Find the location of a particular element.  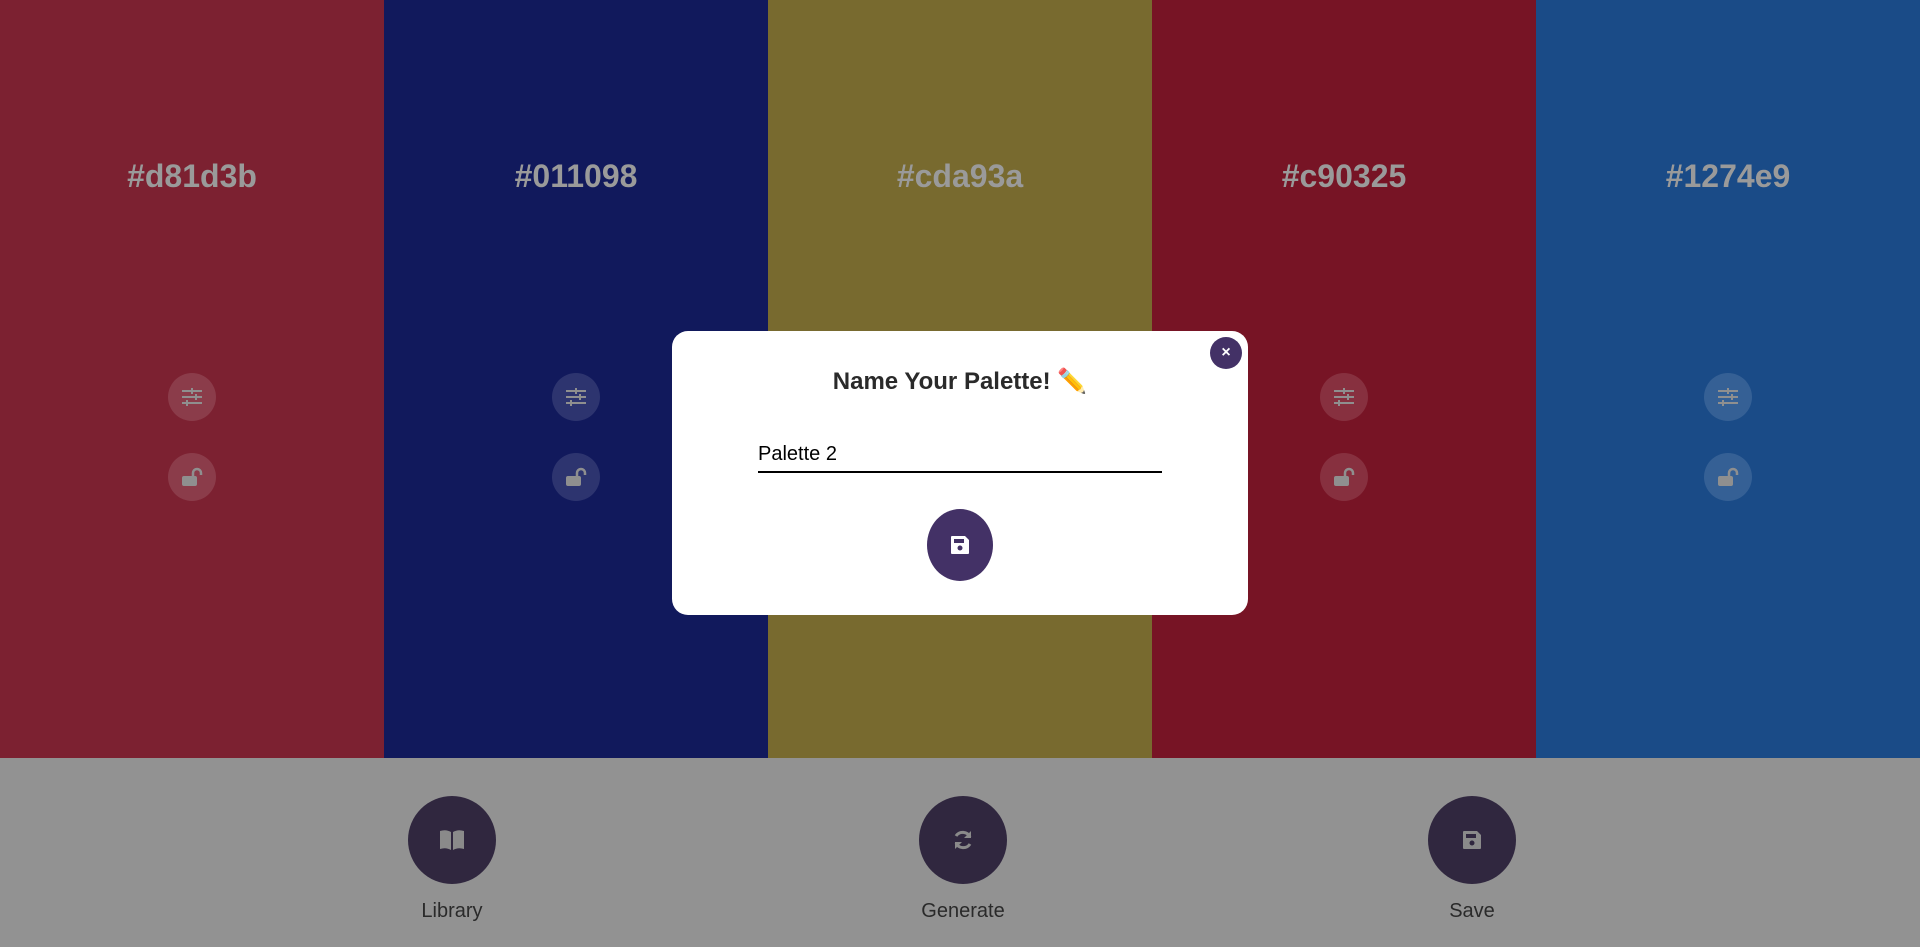

hex-label: #c90325 is located at coordinates (1344, 176).